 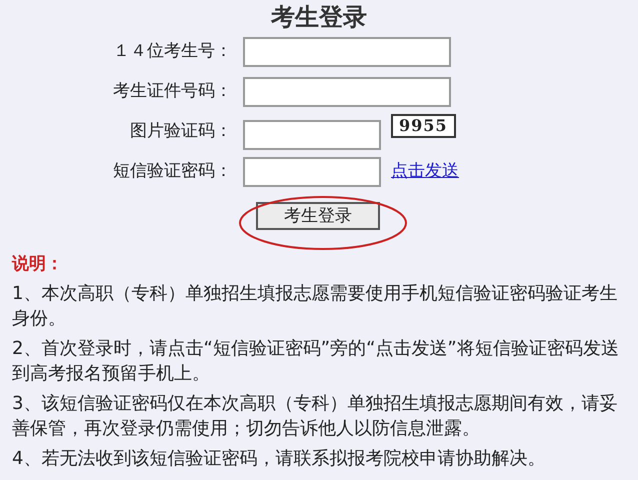 I want to click on login-button: 考生登录, so click(x=318, y=216).